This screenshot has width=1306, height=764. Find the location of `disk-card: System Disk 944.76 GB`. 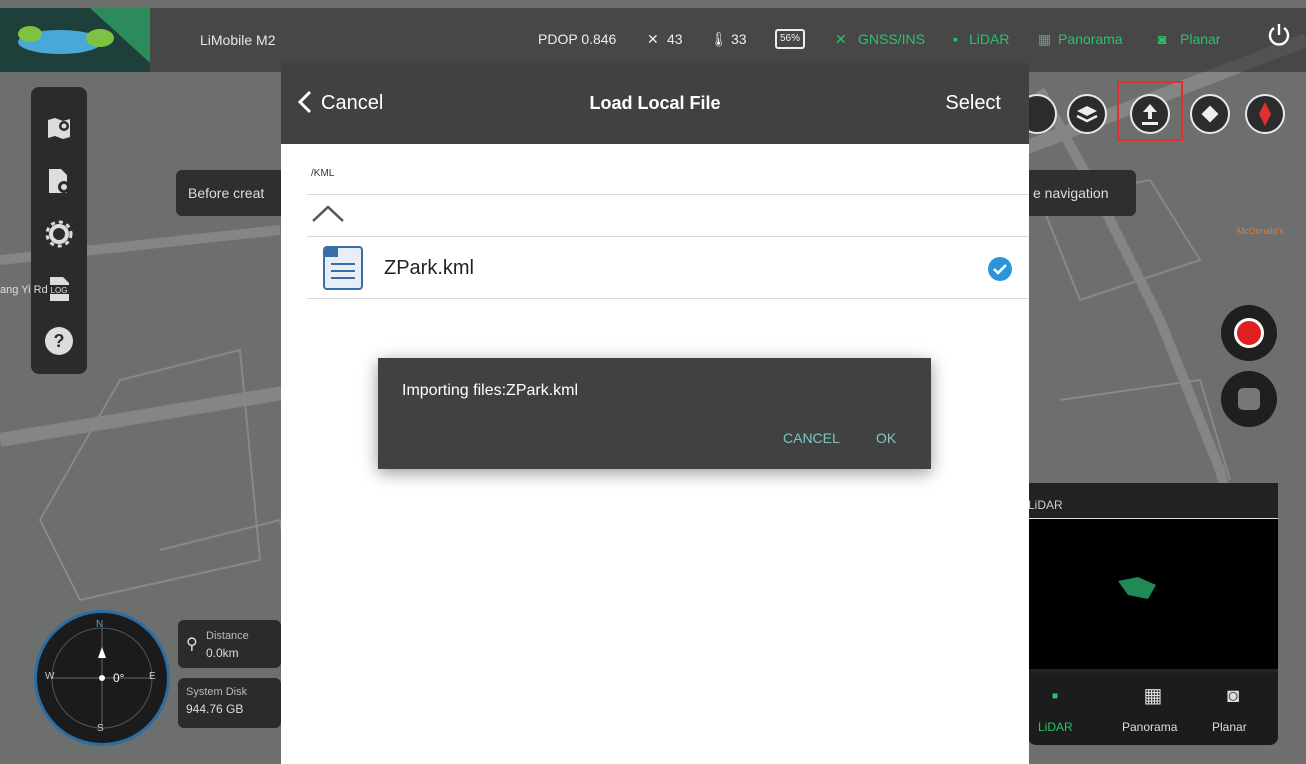

disk-card: System Disk 944.76 GB is located at coordinates (229, 703).